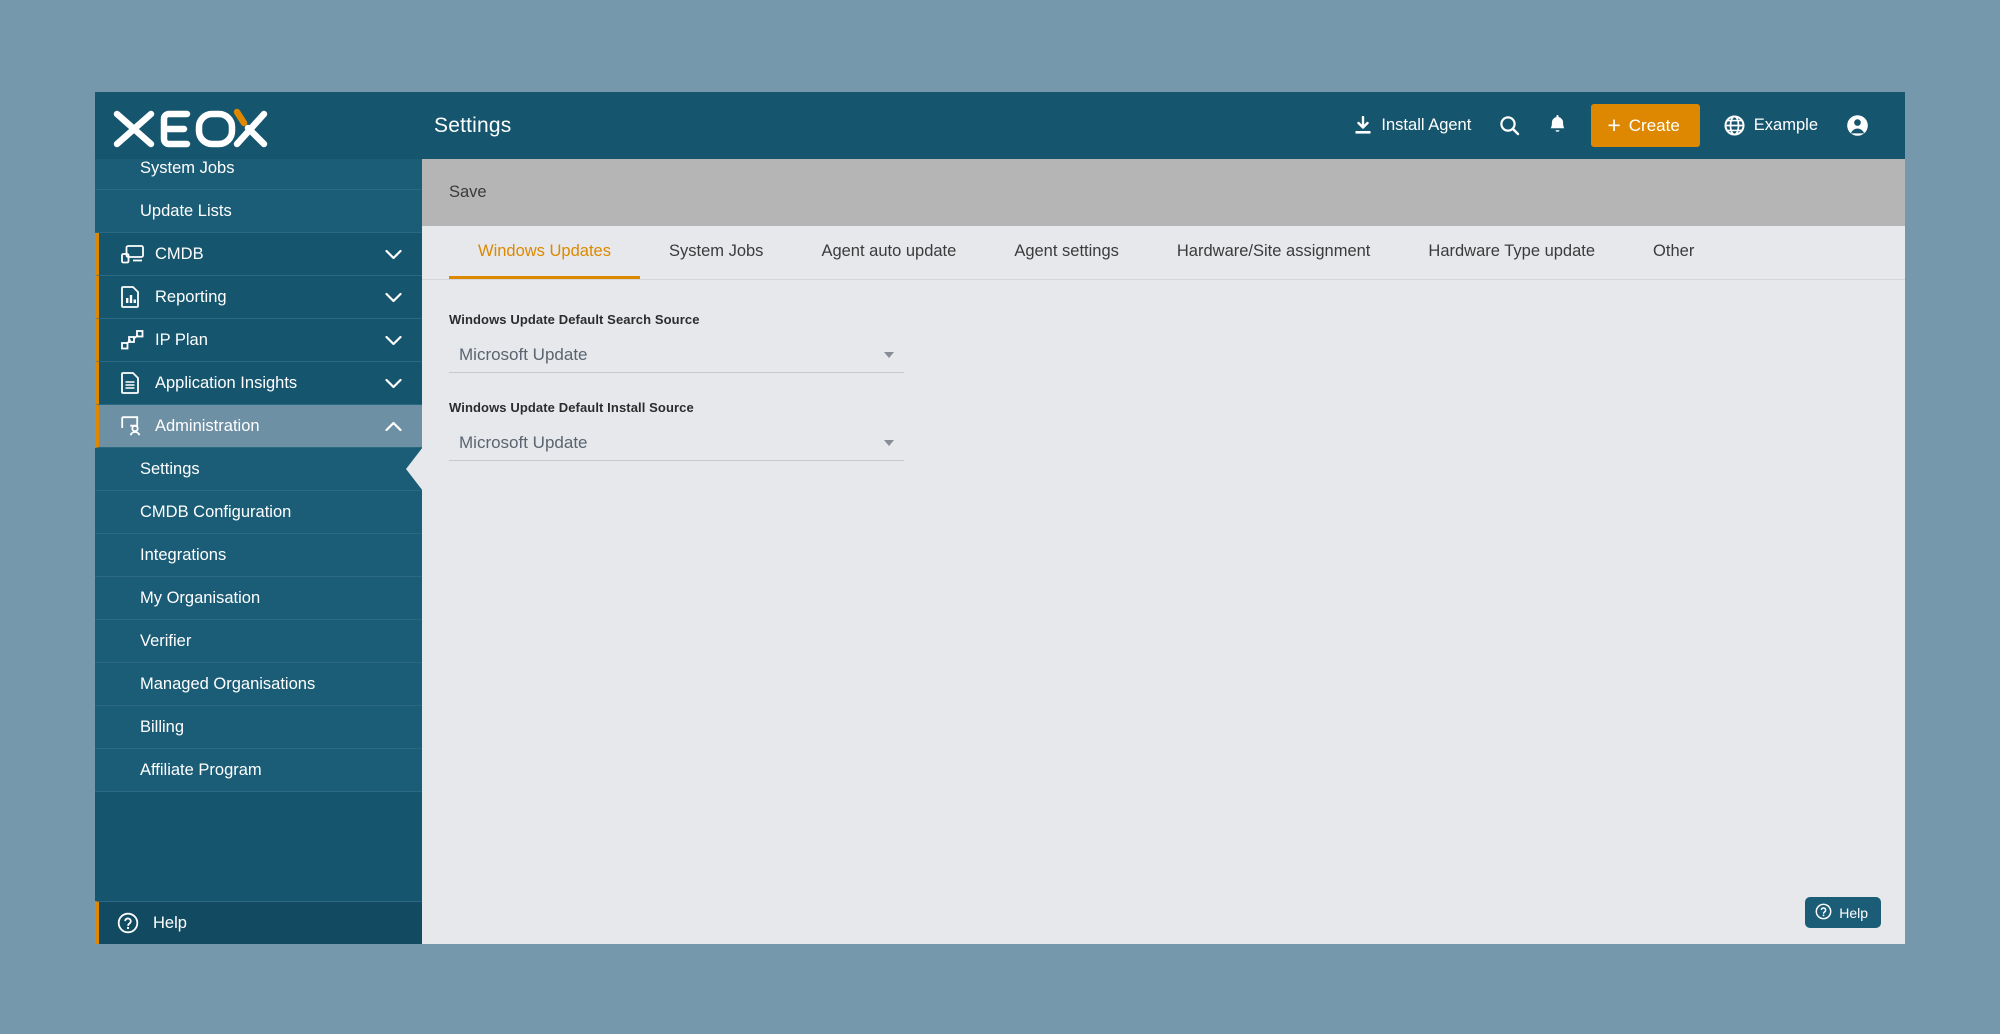  What do you see at coordinates (1511, 252) in the screenshot?
I see `tab-hardware-type-update: Hardware Type update` at bounding box center [1511, 252].